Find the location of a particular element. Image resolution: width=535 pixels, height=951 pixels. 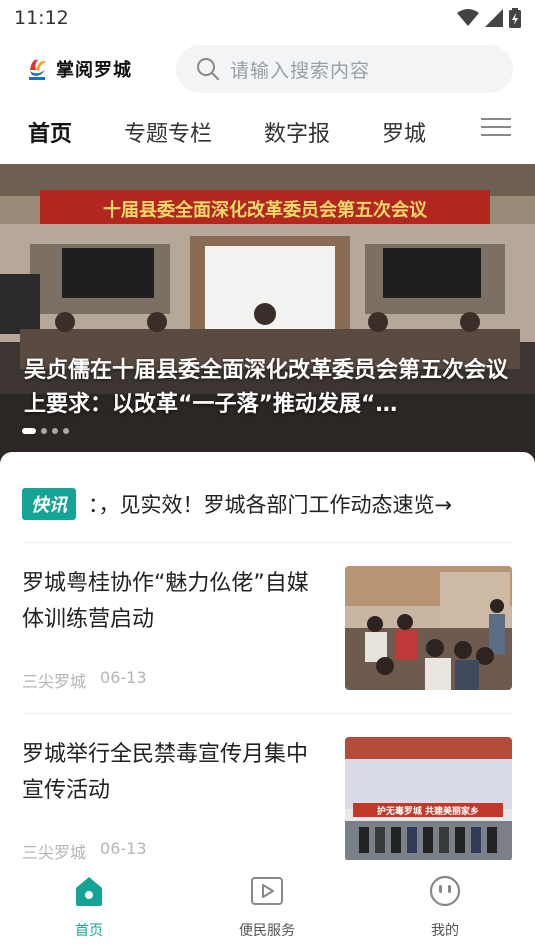

app-logo: 掌阅罗城 is located at coordinates (101, 69).